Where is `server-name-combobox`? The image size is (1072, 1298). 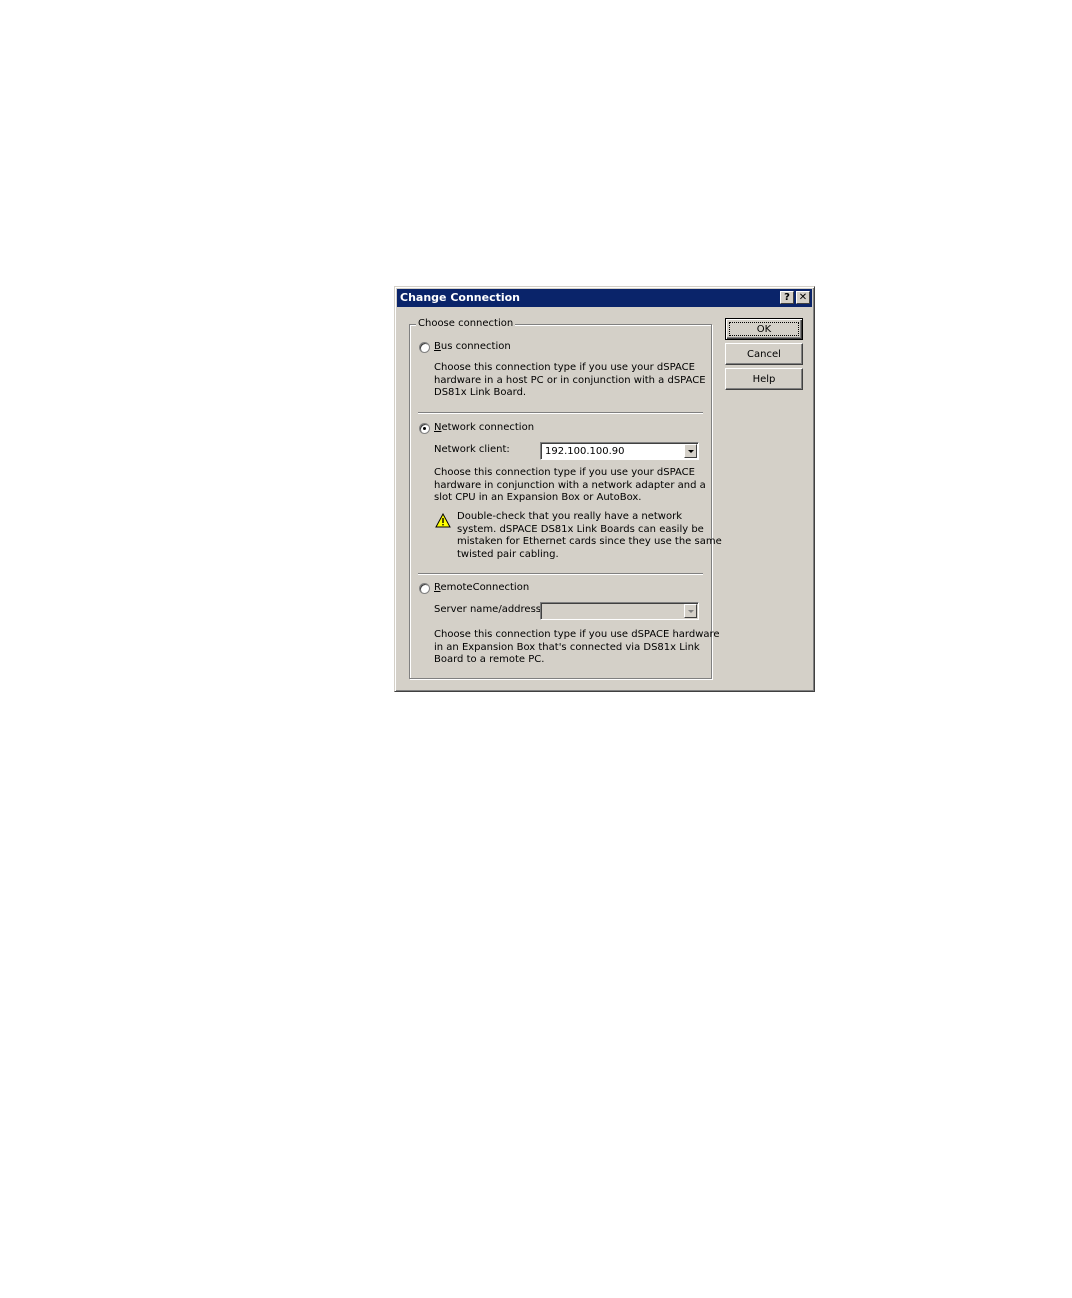 server-name-combobox is located at coordinates (619, 611).